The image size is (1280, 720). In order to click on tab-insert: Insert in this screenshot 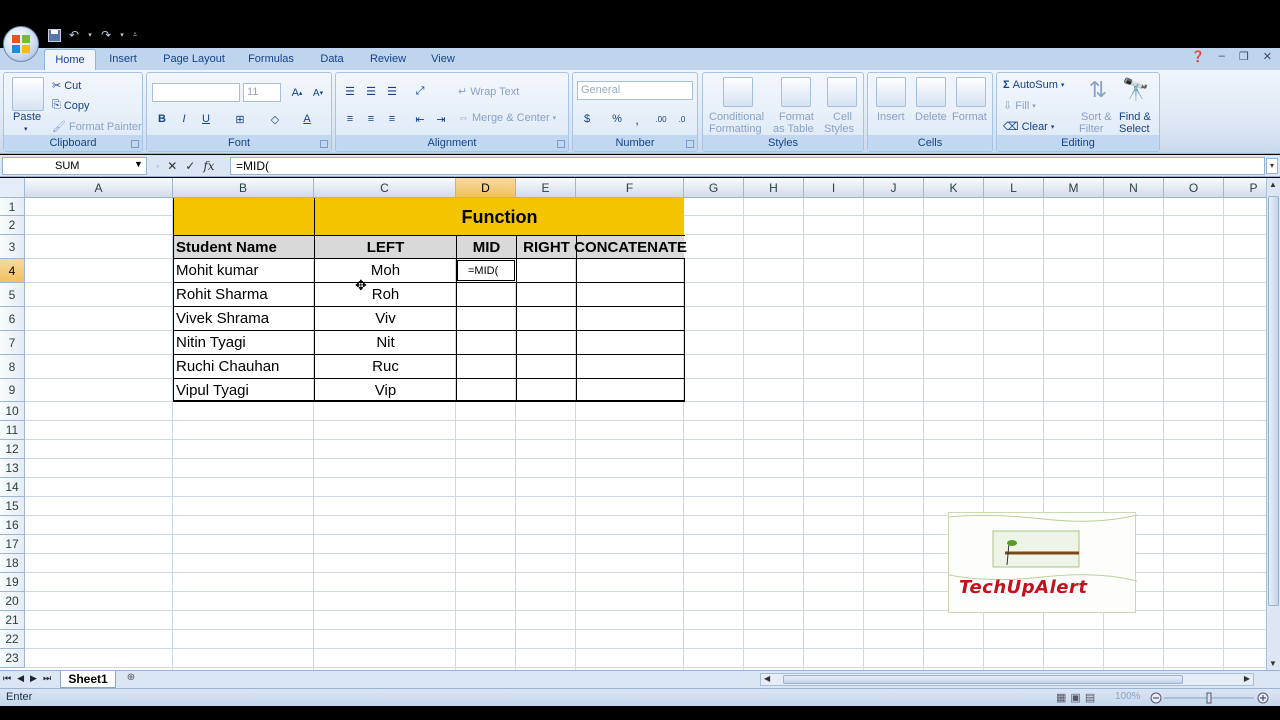, I will do `click(123, 59)`.